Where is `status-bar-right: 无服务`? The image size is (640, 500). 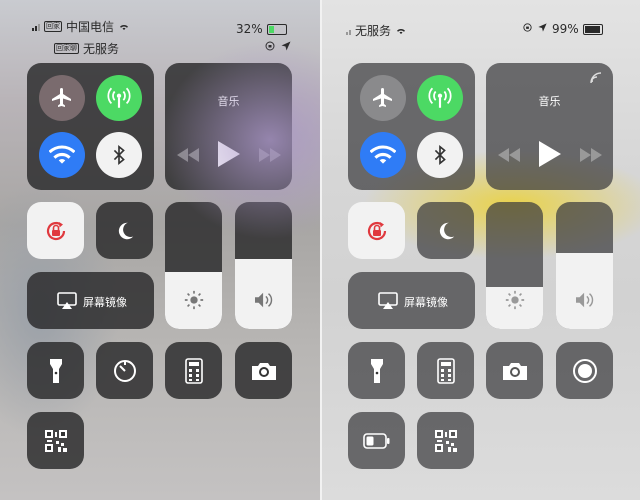
status-bar-right: 无服务 is located at coordinates (376, 30).